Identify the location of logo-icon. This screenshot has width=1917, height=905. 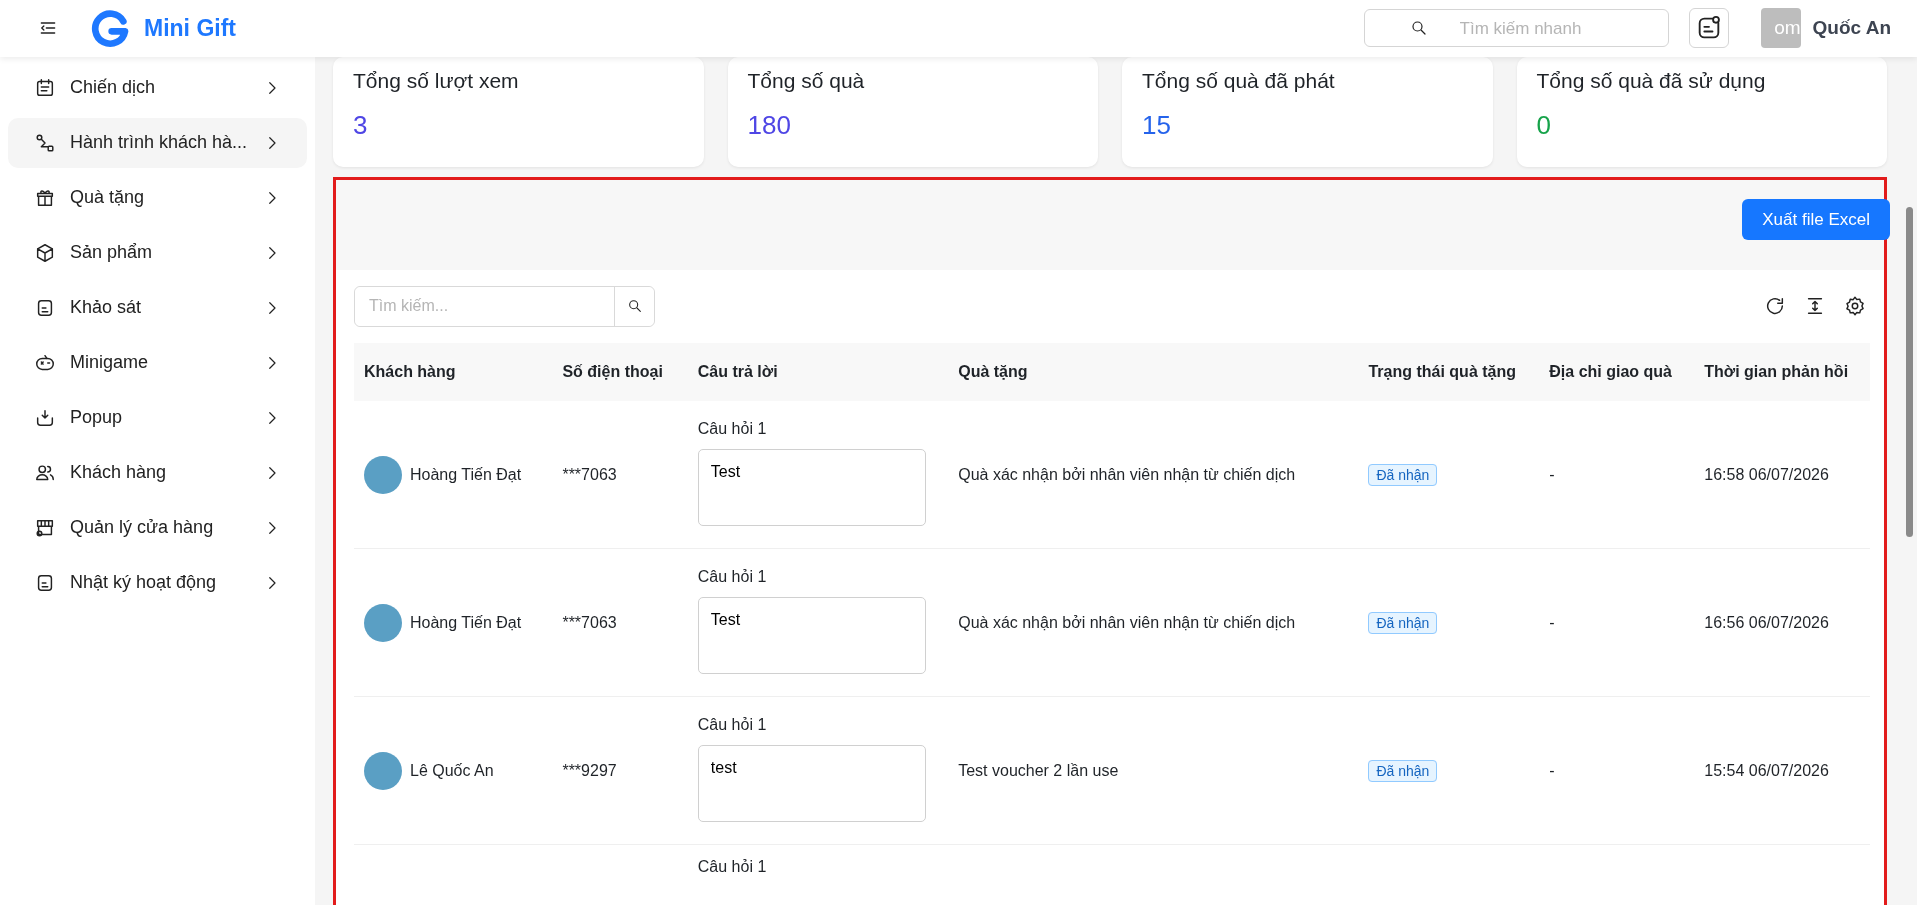
(110, 28).